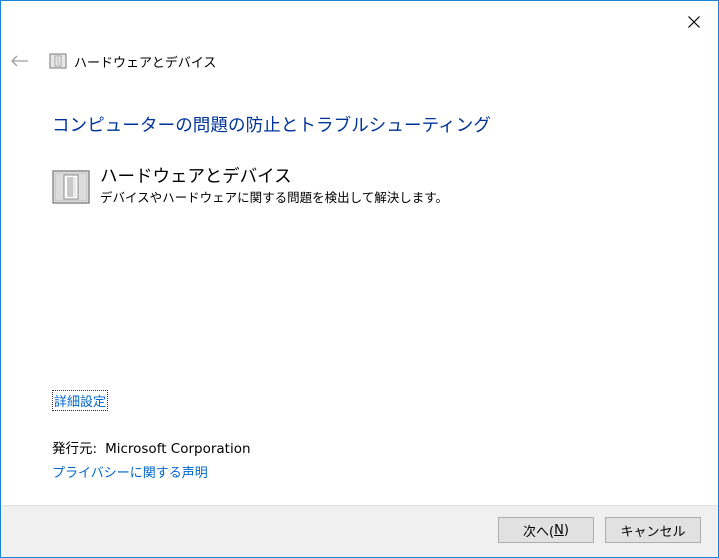 Image resolution: width=719 pixels, height=558 pixels. I want to click on page-title: コンピューターの問題の防止とトラブルシューティング, so click(271, 126).